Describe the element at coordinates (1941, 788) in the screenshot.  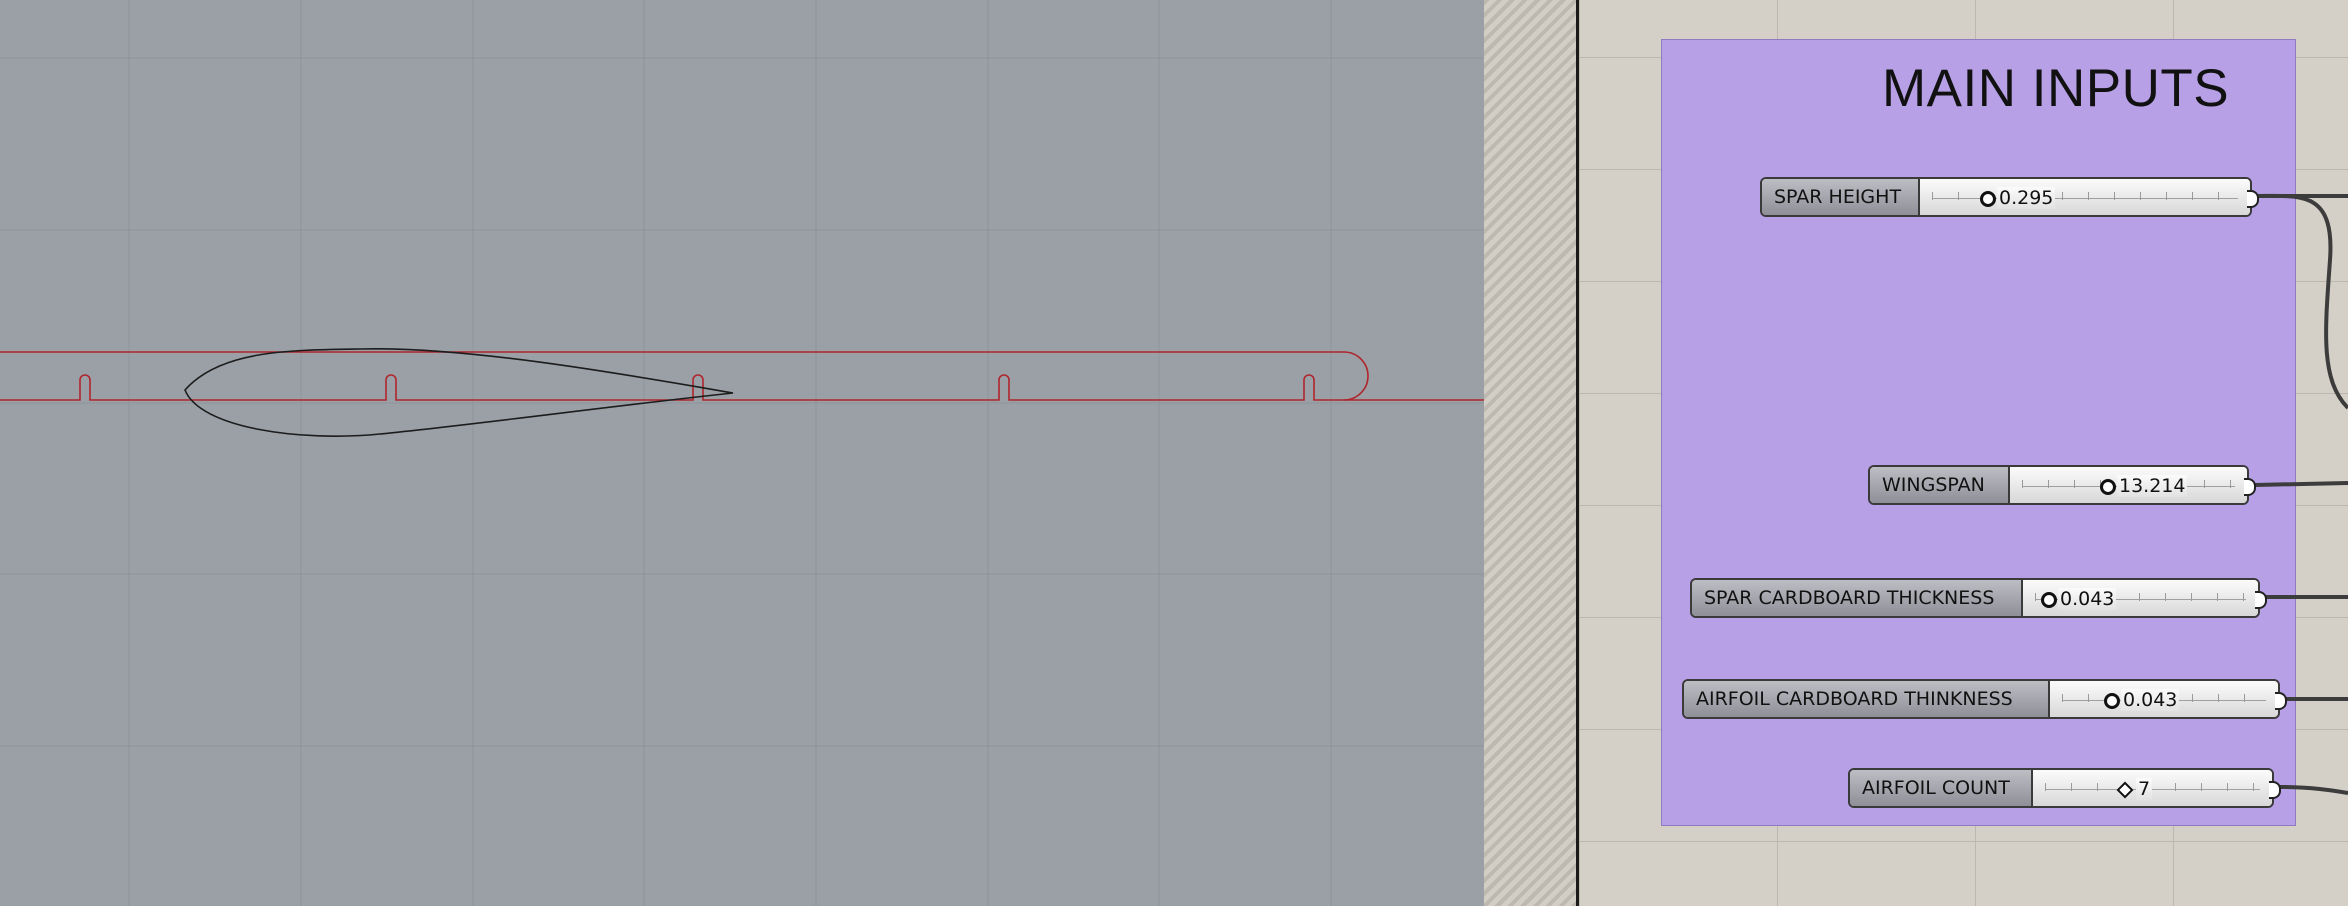
I see `slider-label: AIRFOIL COUNT` at that location.